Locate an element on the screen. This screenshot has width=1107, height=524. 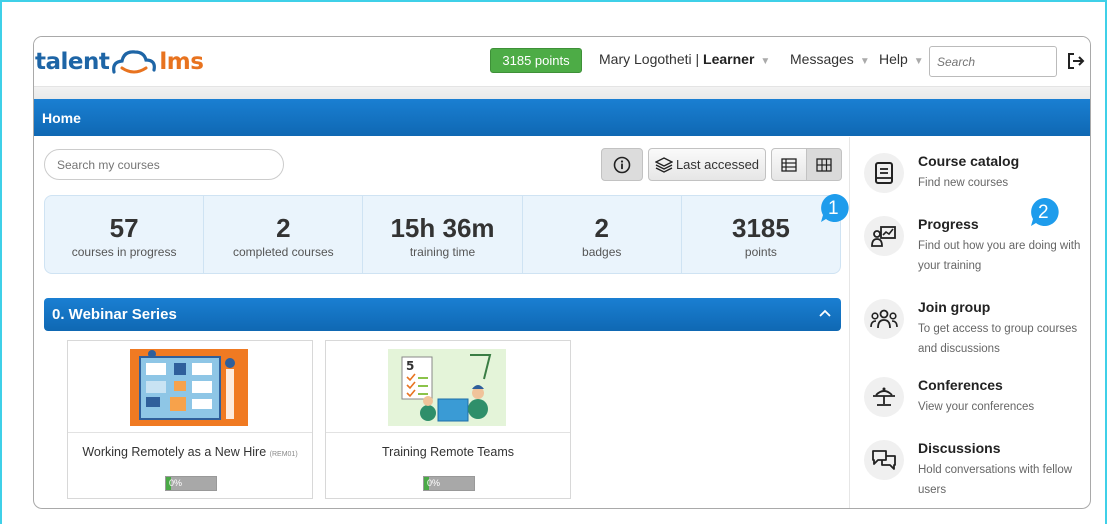
stat-label: training time is located at coordinates (442, 252).